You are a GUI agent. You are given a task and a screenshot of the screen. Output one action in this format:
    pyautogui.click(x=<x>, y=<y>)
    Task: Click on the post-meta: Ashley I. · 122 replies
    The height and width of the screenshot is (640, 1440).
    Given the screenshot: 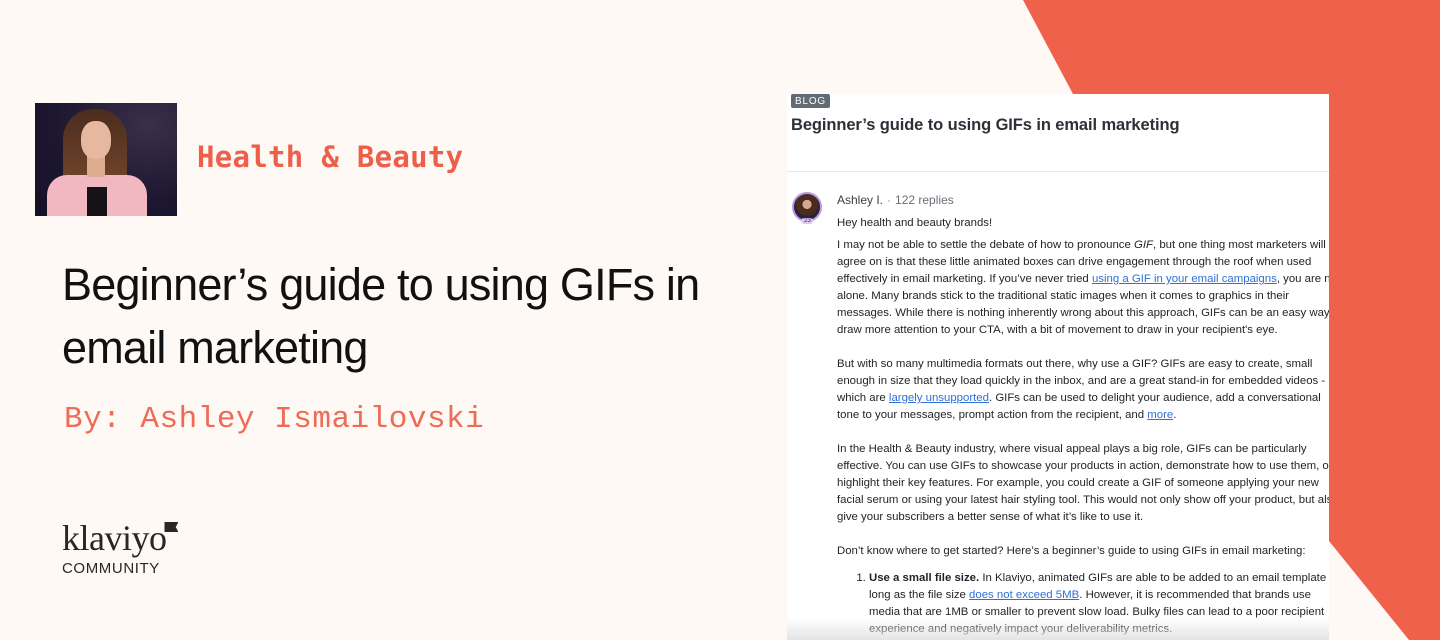 What is the action you would take?
    pyautogui.click(x=895, y=200)
    